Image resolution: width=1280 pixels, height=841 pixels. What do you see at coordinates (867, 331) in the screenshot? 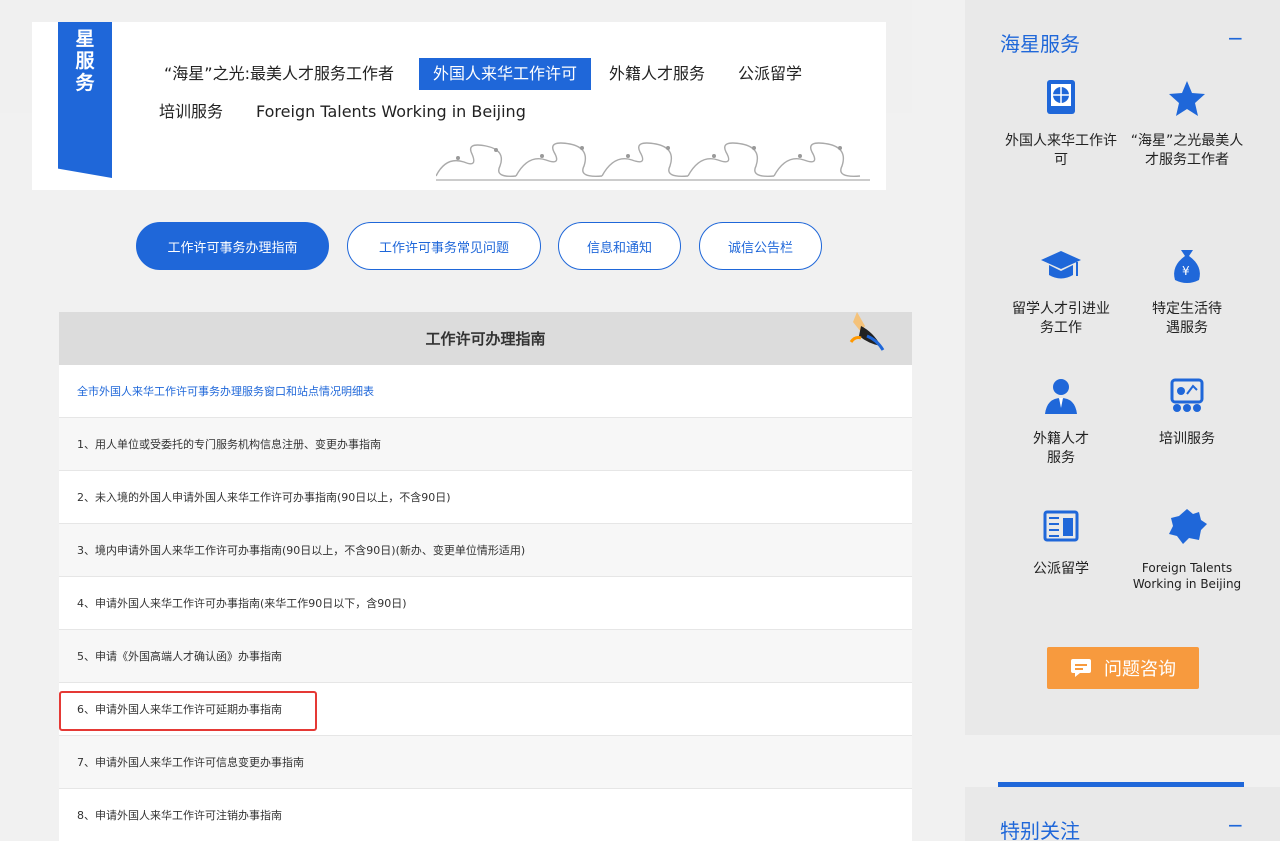
I see `rocket-mascot-icon` at bounding box center [867, 331].